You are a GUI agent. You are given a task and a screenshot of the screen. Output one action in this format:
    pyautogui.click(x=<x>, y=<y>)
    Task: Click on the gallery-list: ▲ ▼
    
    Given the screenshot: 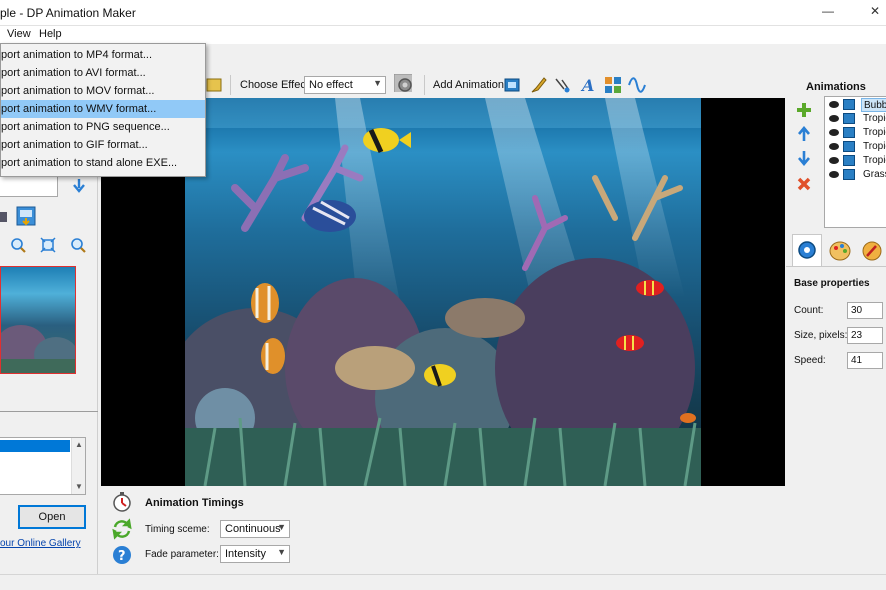 What is the action you would take?
    pyautogui.click(x=43, y=466)
    